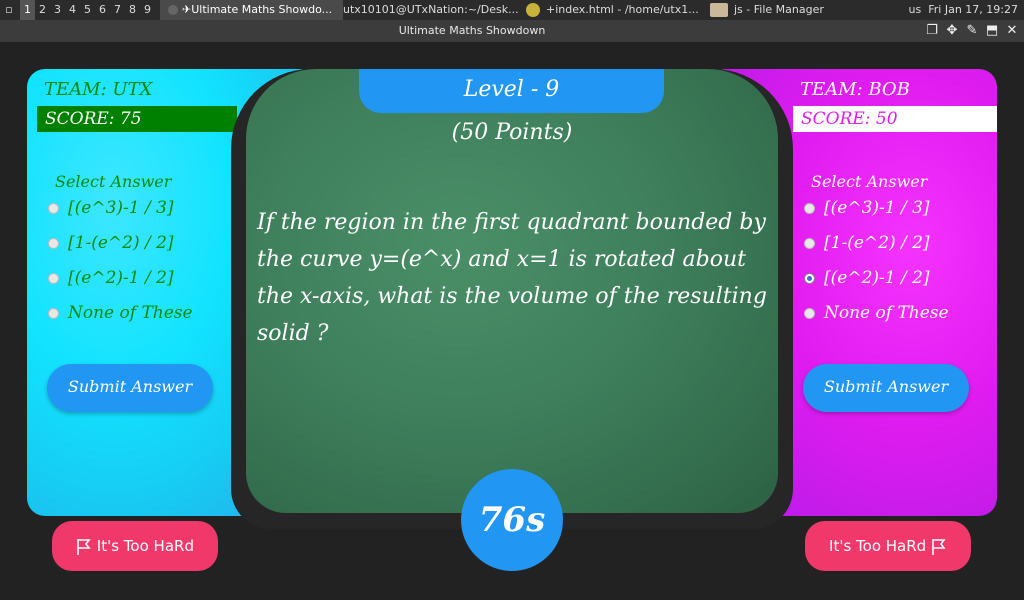 The image size is (1024, 600). What do you see at coordinates (877, 278) in the screenshot?
I see `option-right-3-label: [(e^2)-1 / 2]` at bounding box center [877, 278].